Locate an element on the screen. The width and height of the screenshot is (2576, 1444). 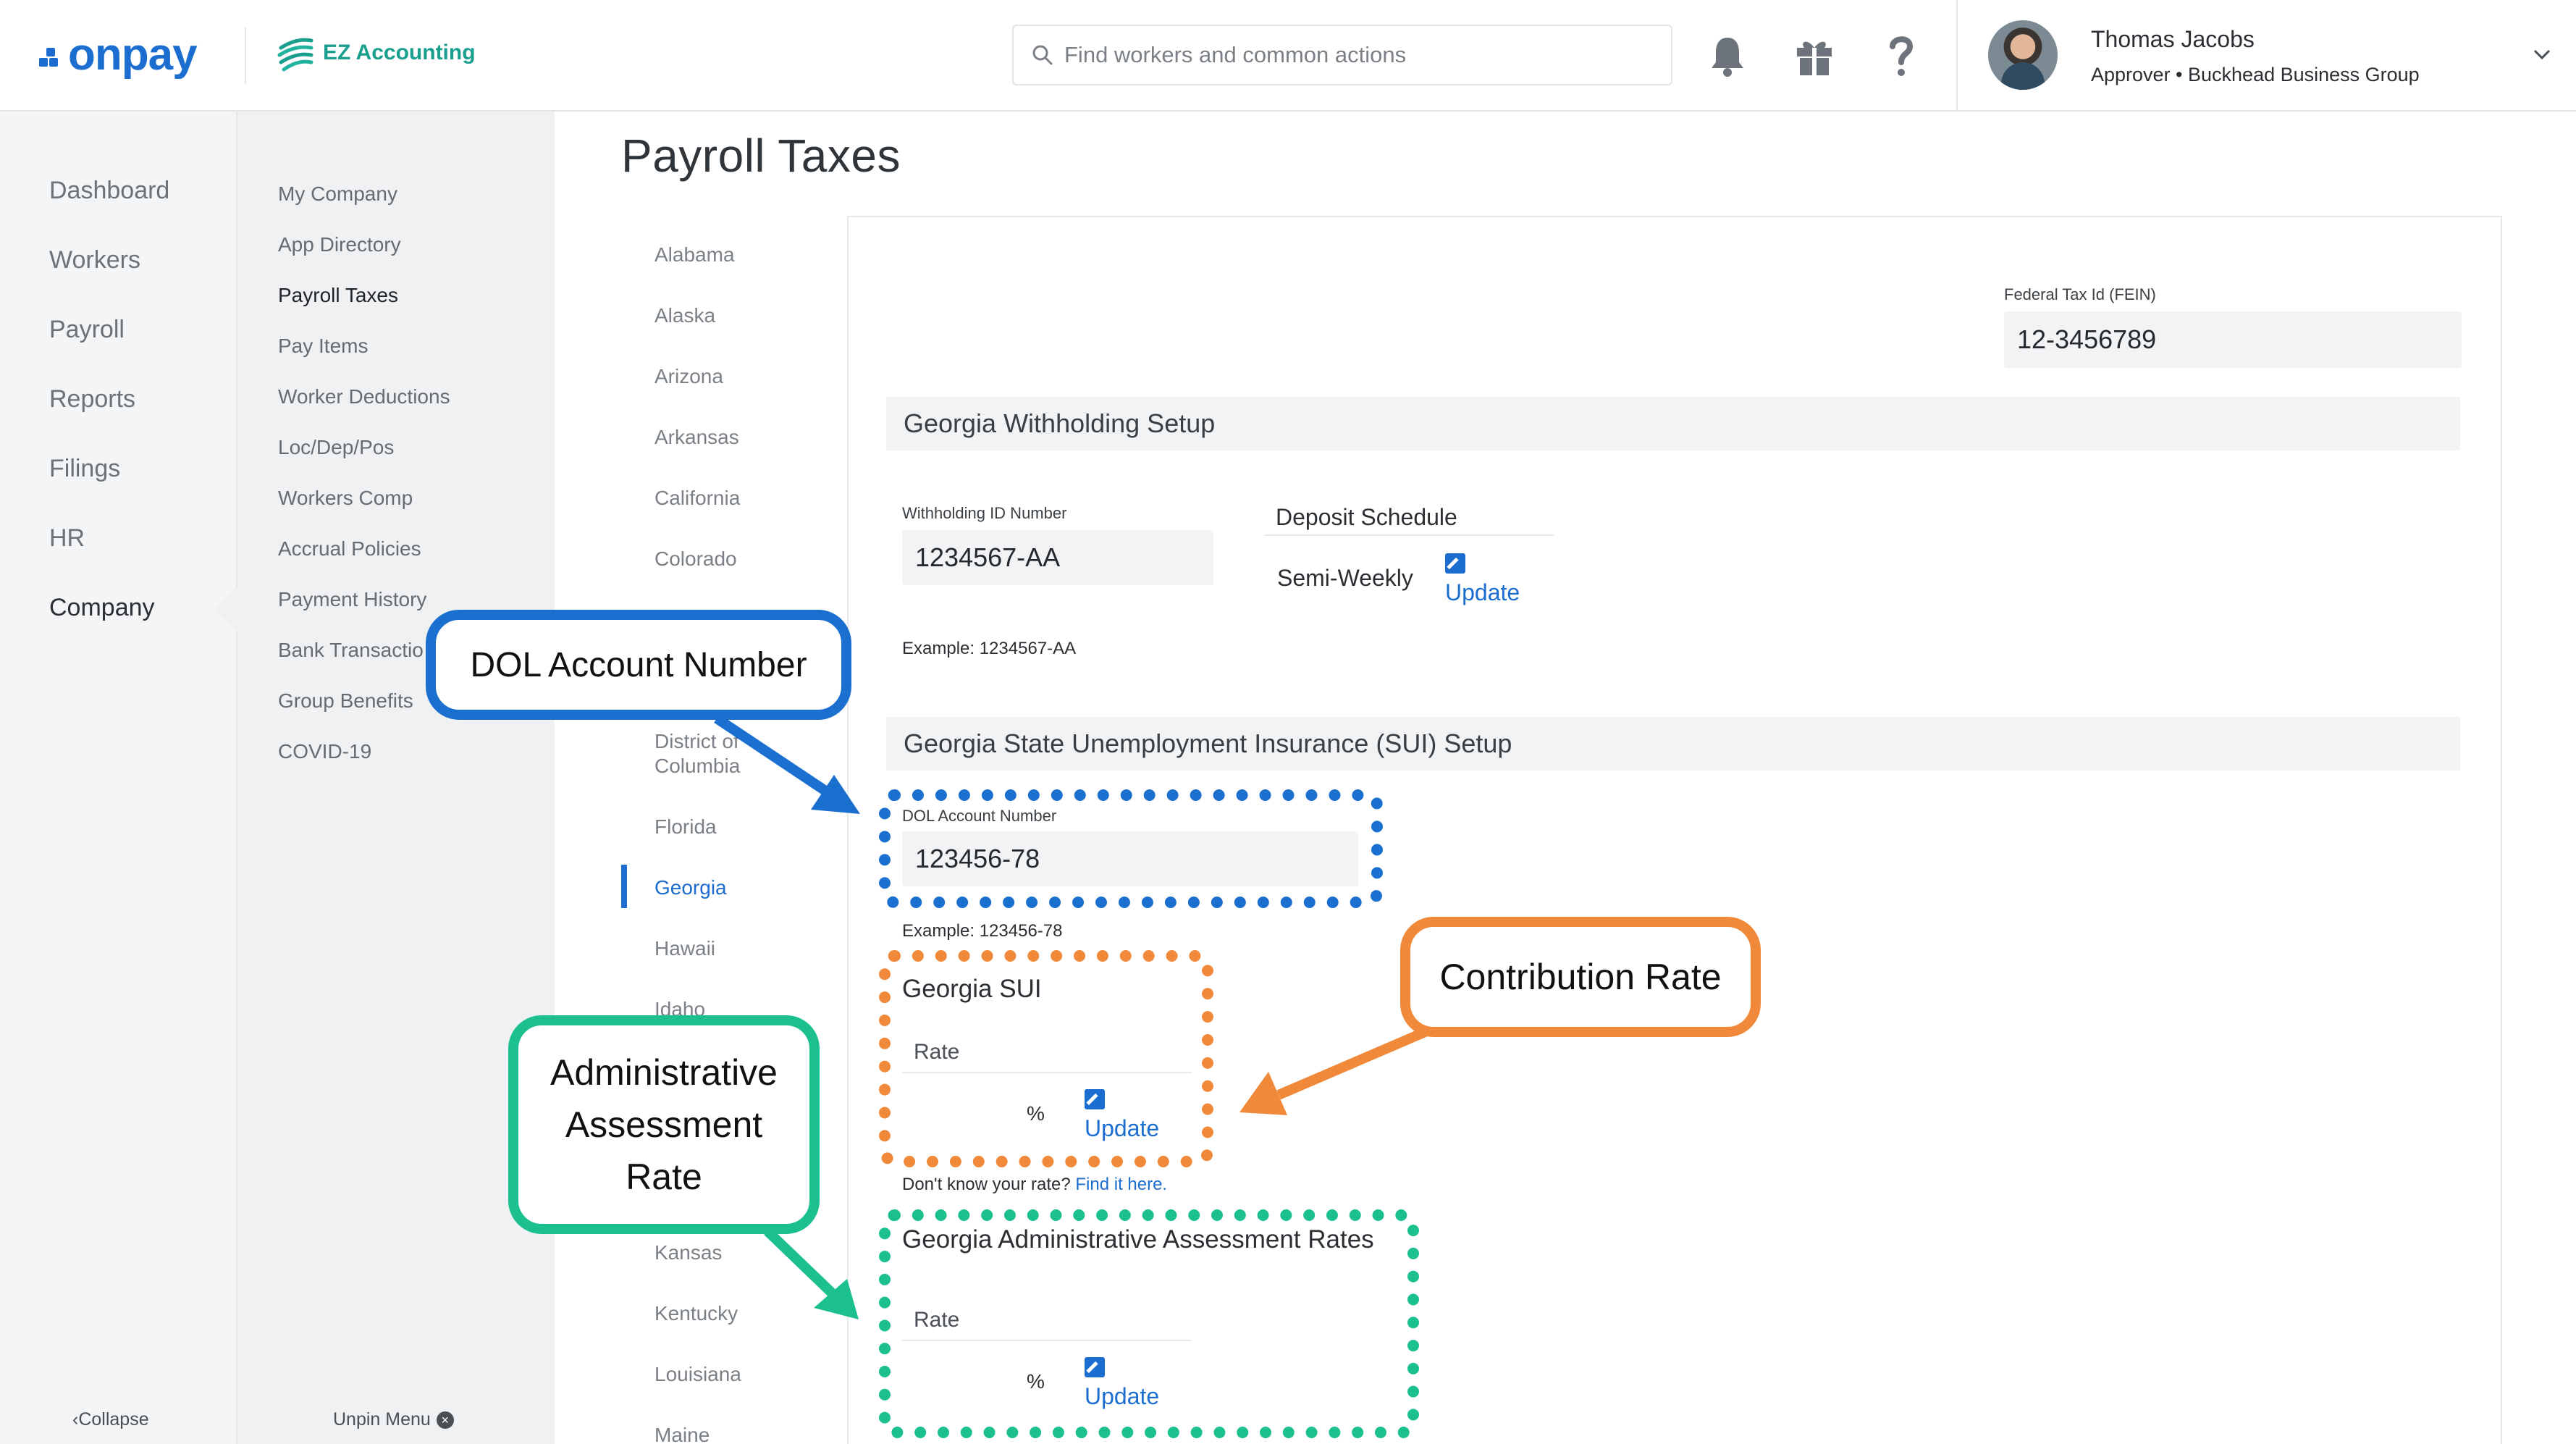
contribution-arrow is located at coordinates (1337, 1069).